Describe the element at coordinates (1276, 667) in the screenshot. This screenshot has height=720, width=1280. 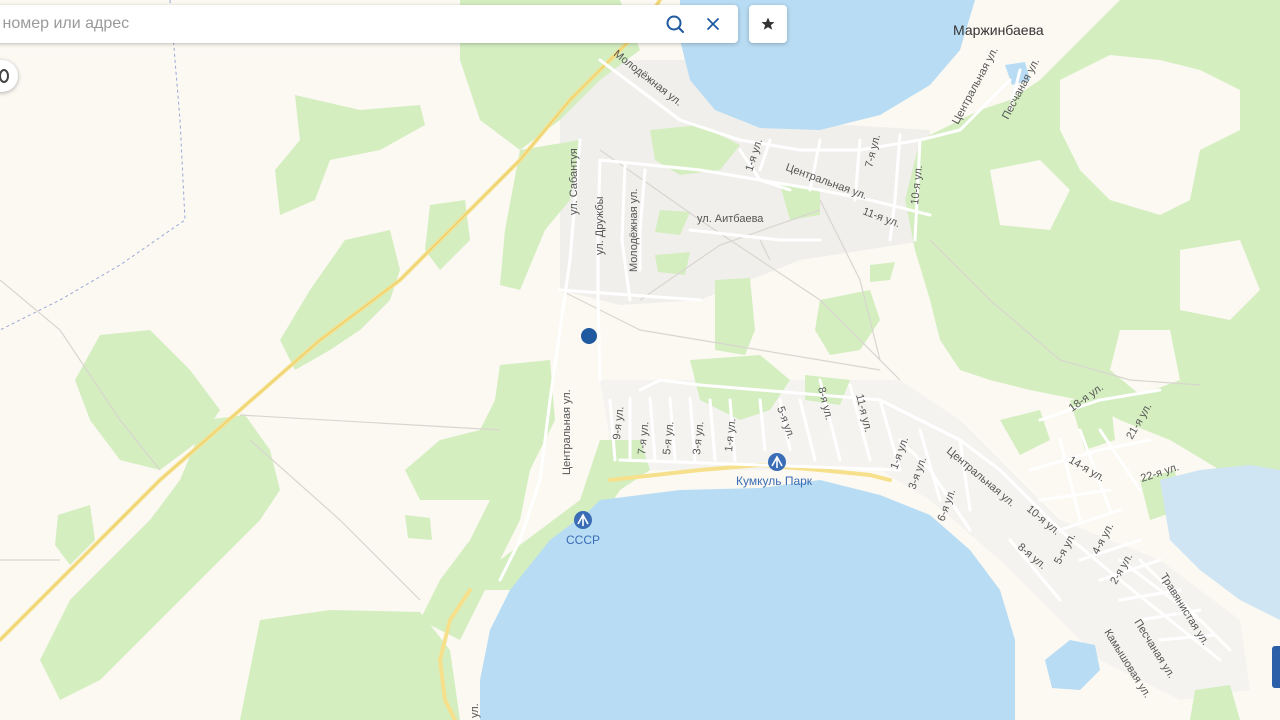
I see `side-tab` at that location.